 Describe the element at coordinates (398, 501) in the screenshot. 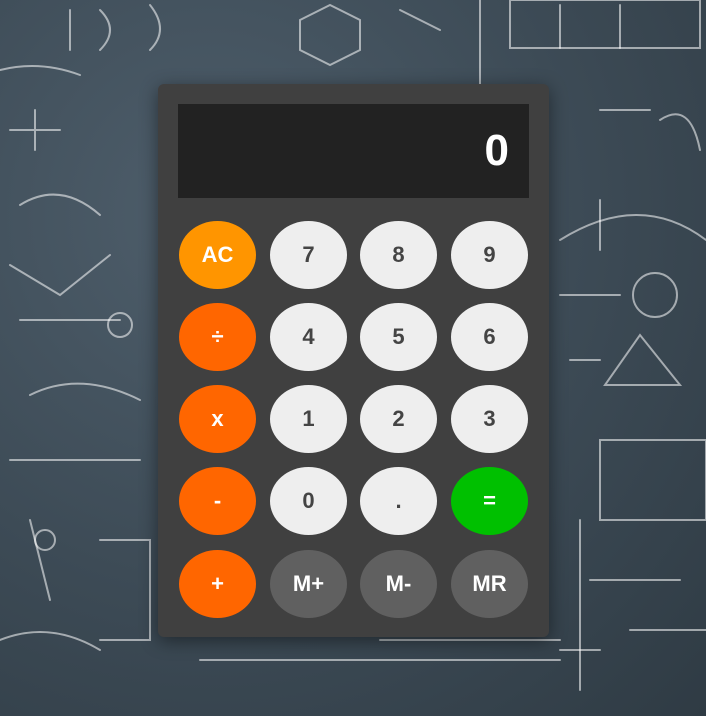

I see `decimal-button: .` at that location.